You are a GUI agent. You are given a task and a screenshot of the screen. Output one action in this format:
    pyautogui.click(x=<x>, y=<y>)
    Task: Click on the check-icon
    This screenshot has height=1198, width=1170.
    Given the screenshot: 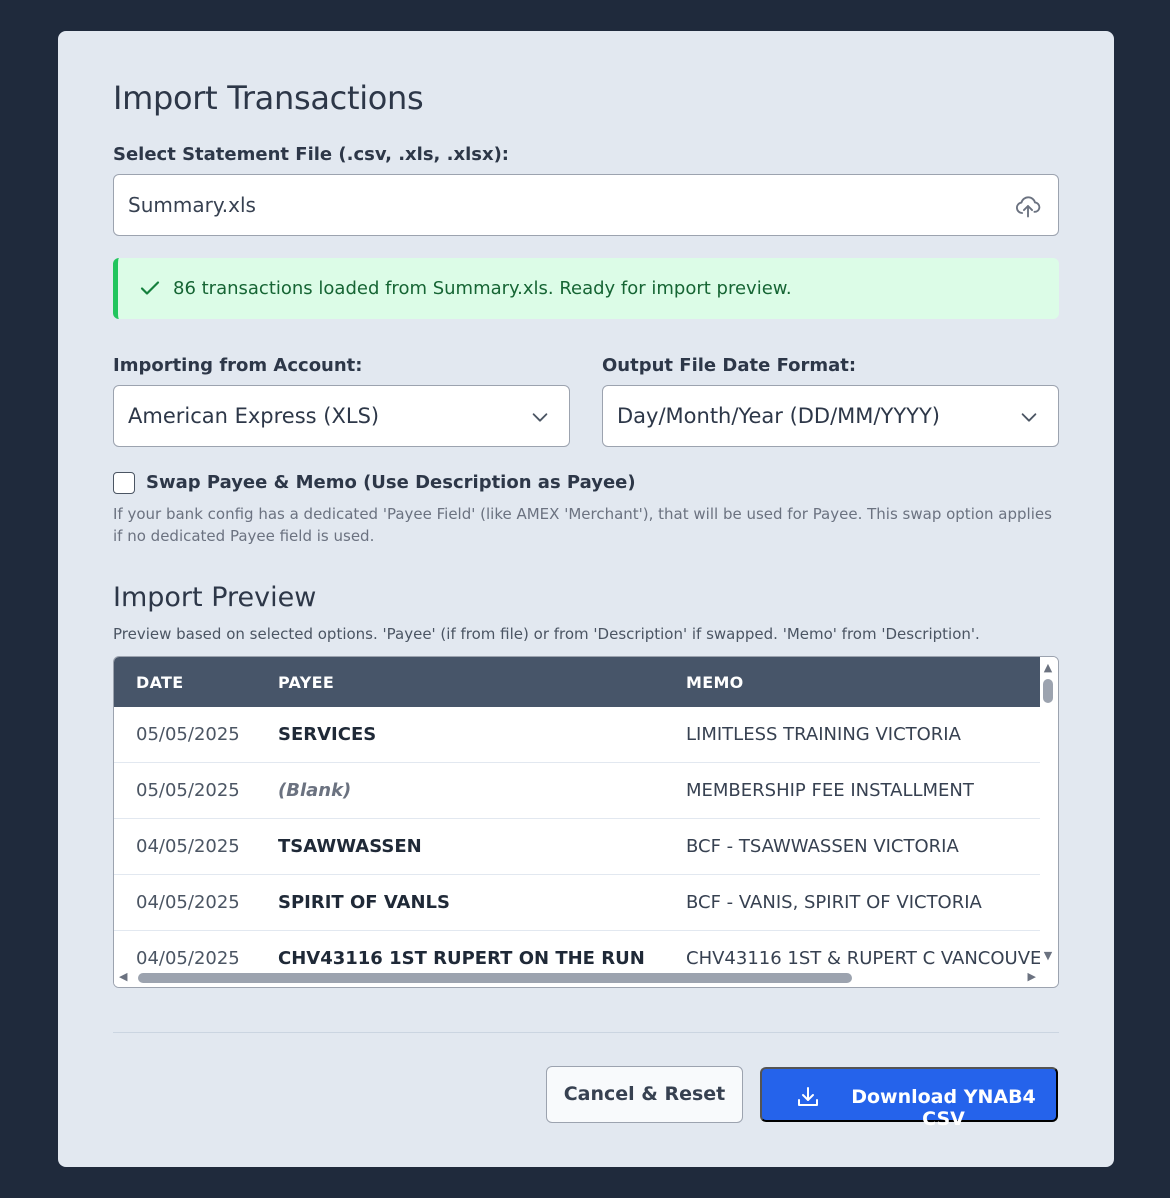 What is the action you would take?
    pyautogui.click(x=150, y=288)
    